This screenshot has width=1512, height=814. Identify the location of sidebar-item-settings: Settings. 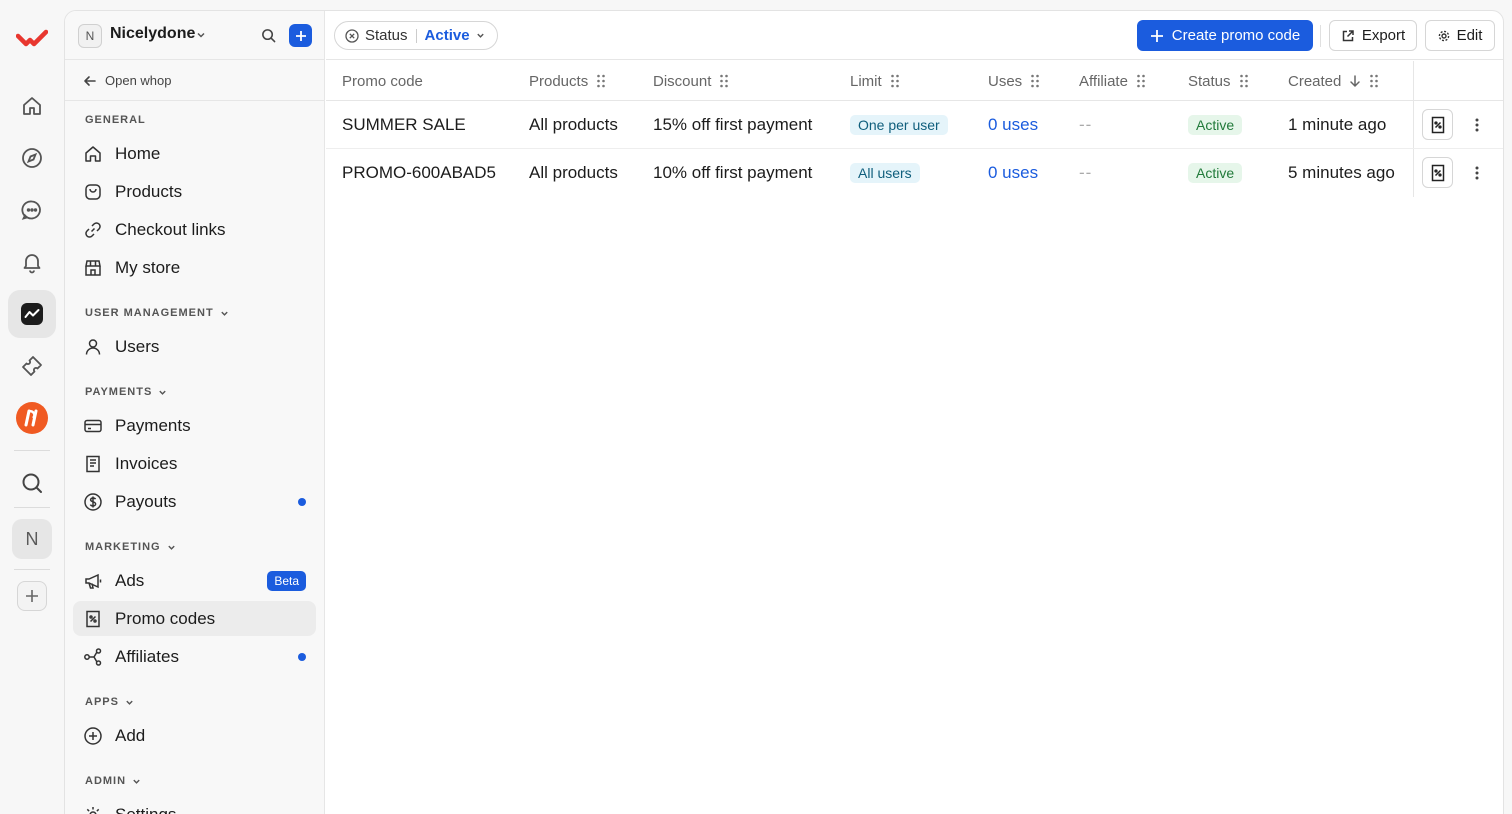
(194, 805).